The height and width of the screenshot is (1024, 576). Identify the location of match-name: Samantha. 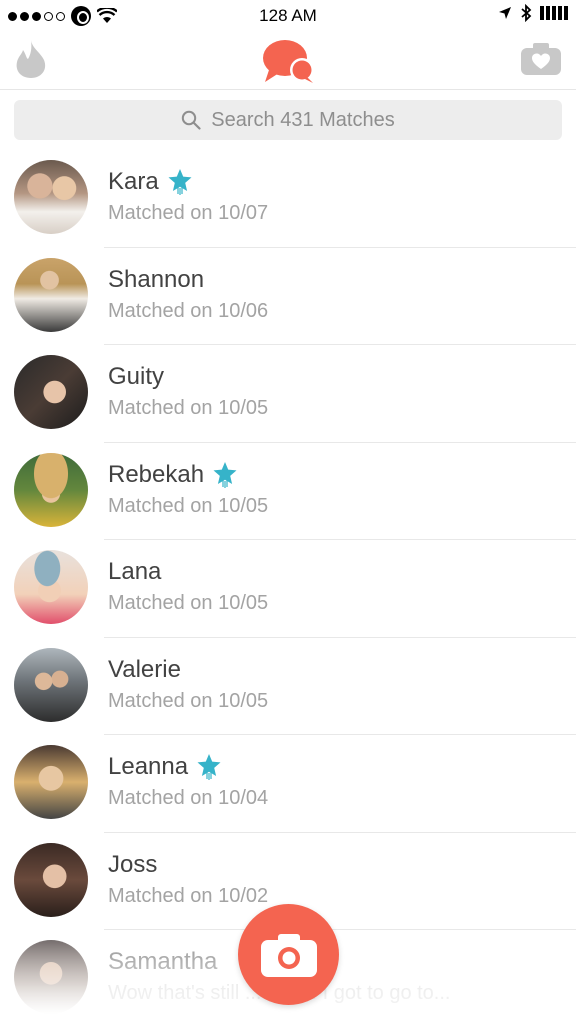
(163, 961).